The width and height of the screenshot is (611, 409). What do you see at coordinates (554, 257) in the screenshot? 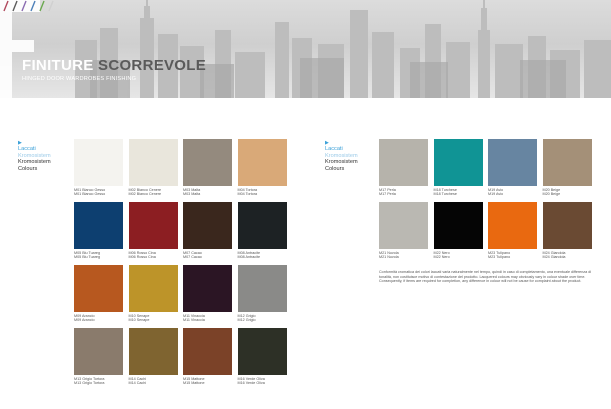
I see `swatch-caption-line2: M24 Giandola` at bounding box center [554, 257].